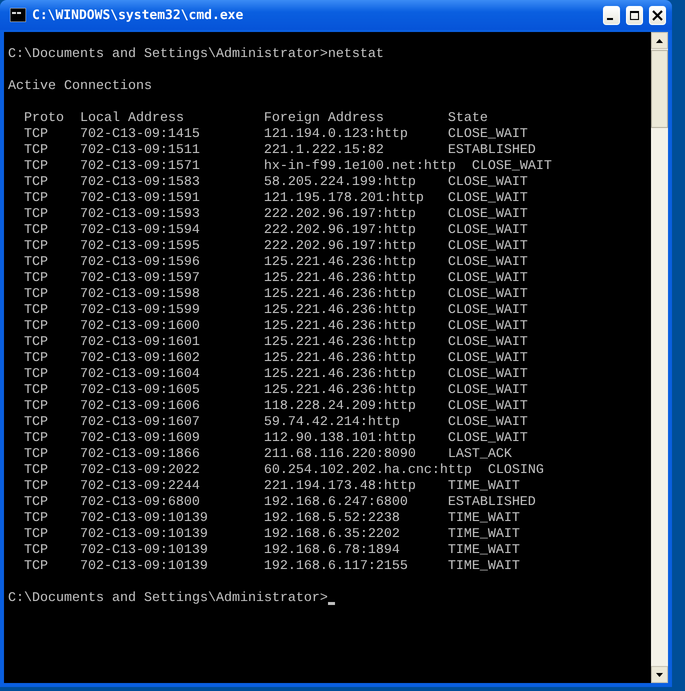 The width and height of the screenshot is (685, 691). What do you see at coordinates (332, 535) in the screenshot?
I see `table-cell-text: 192.168.6.35:2202` at bounding box center [332, 535].